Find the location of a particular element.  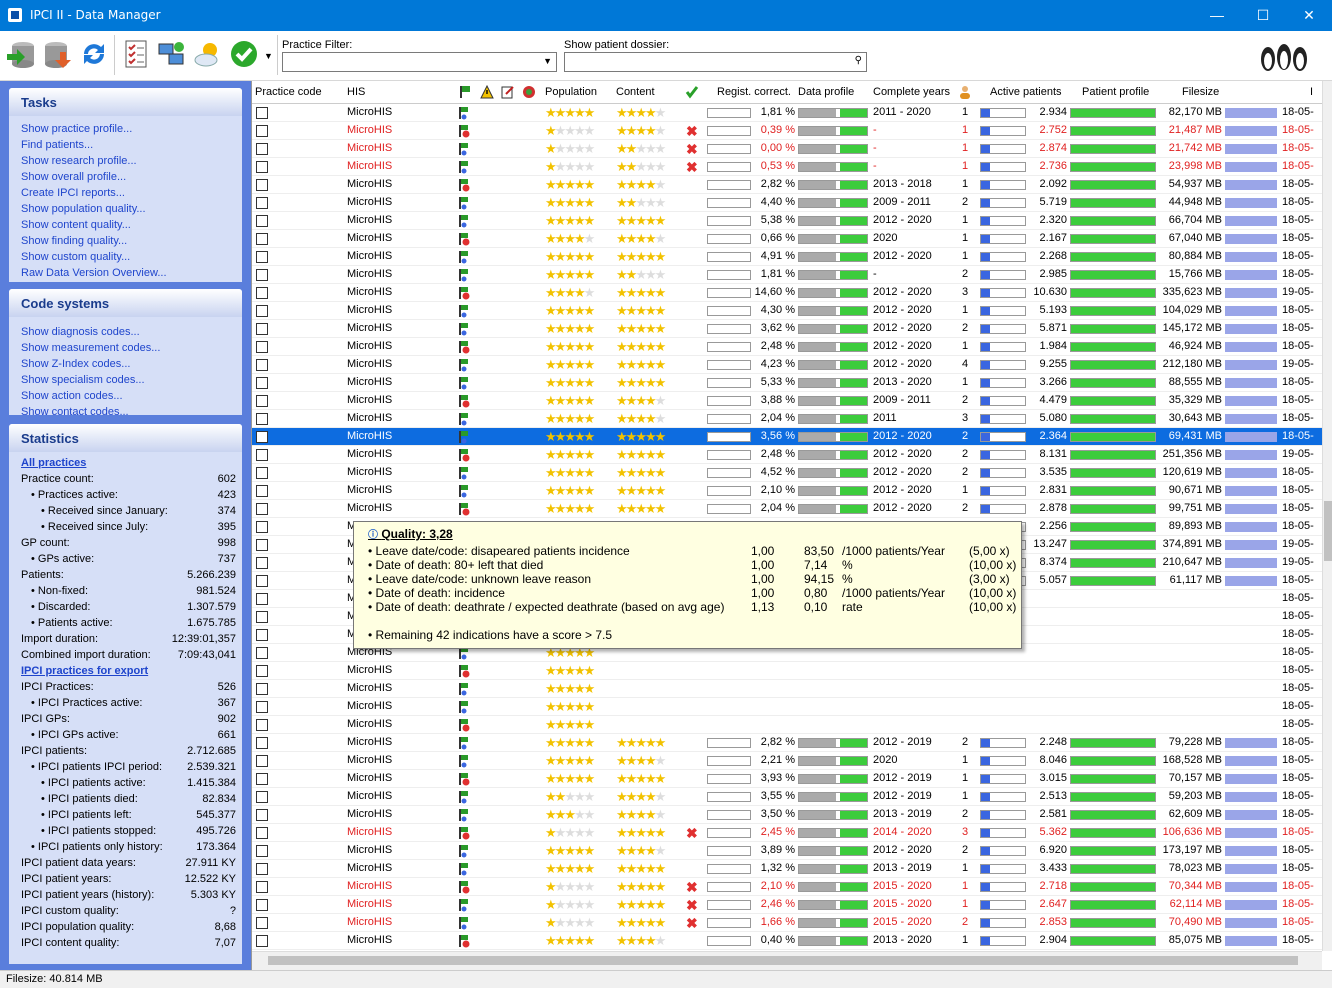

tasks-title: Tasks is located at coordinates (125, 102).